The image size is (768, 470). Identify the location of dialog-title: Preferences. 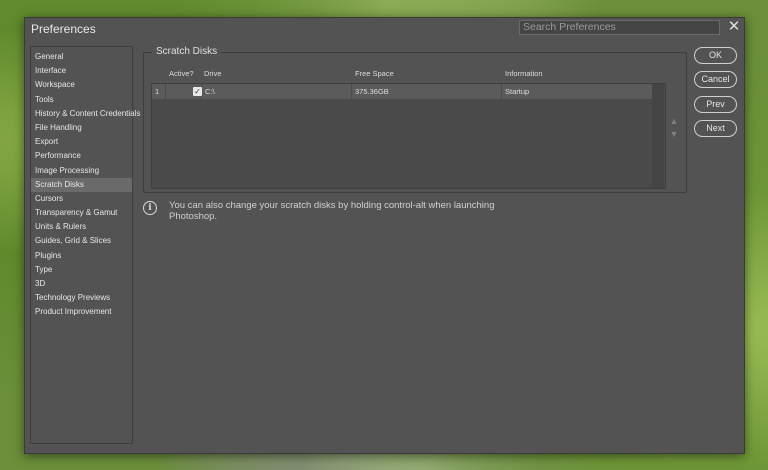
(63, 29).